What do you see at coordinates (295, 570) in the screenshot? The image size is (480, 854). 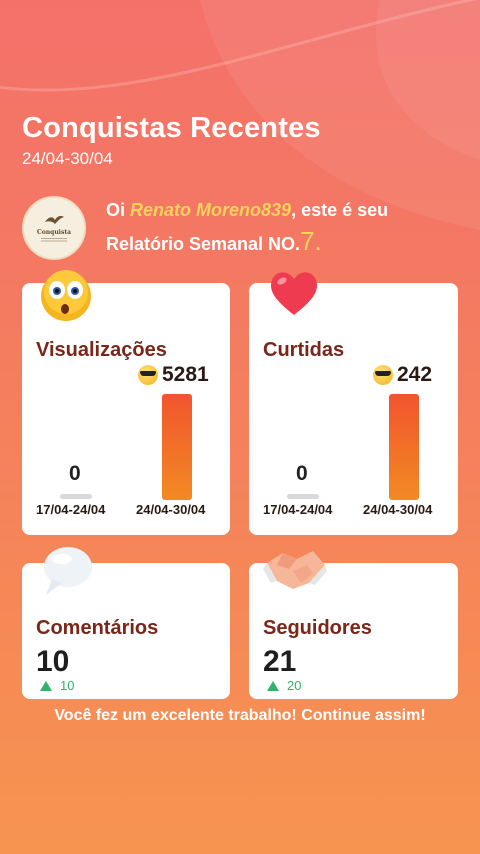 I see `handshake-emoji-icon` at bounding box center [295, 570].